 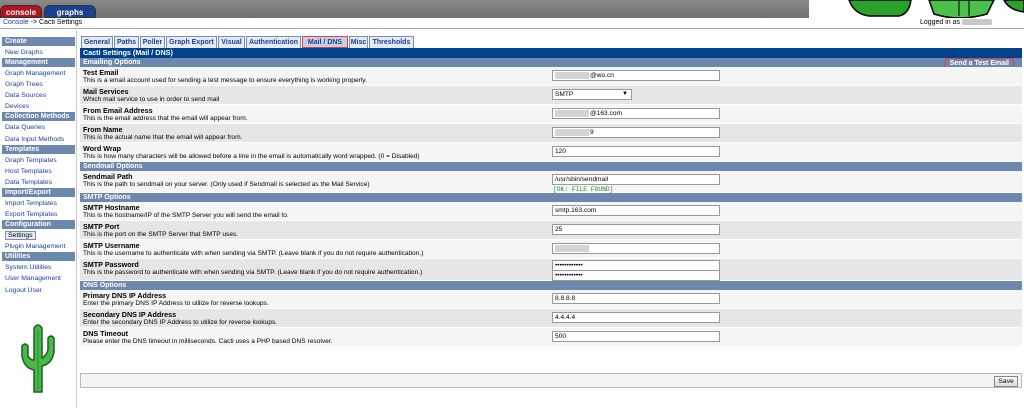 I want to click on setting-label: SMTP Password, so click(x=111, y=264).